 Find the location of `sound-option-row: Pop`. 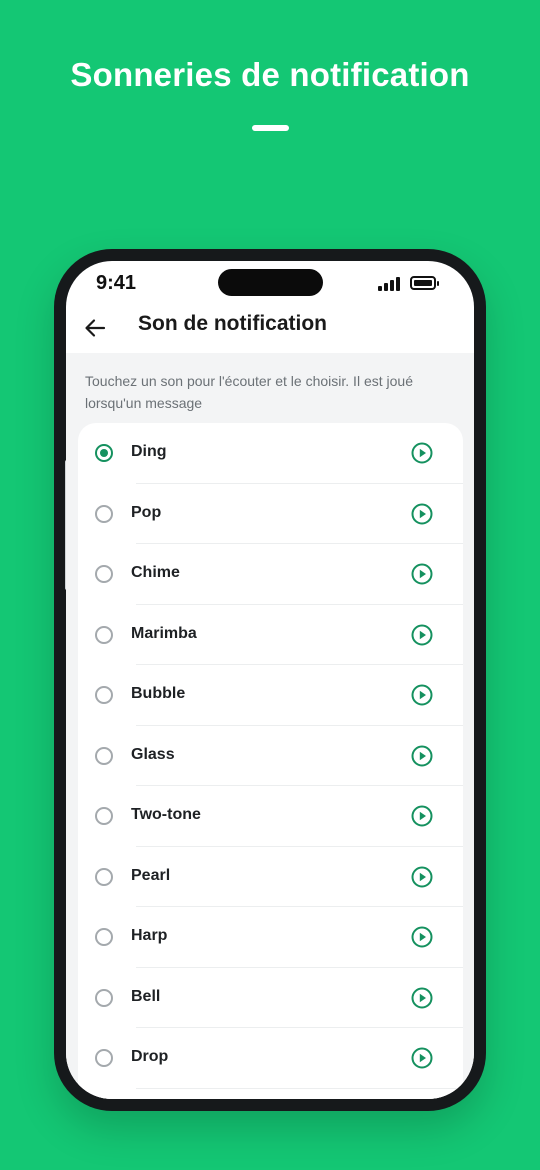

sound-option-row: Pop is located at coordinates (270, 514).